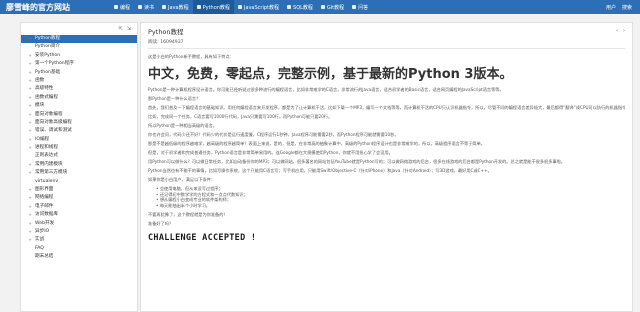 The height and width of the screenshot is (312, 640). Describe the element at coordinates (79, 232) in the screenshot. I see `sidebar-item: + 异步IO` at that location.